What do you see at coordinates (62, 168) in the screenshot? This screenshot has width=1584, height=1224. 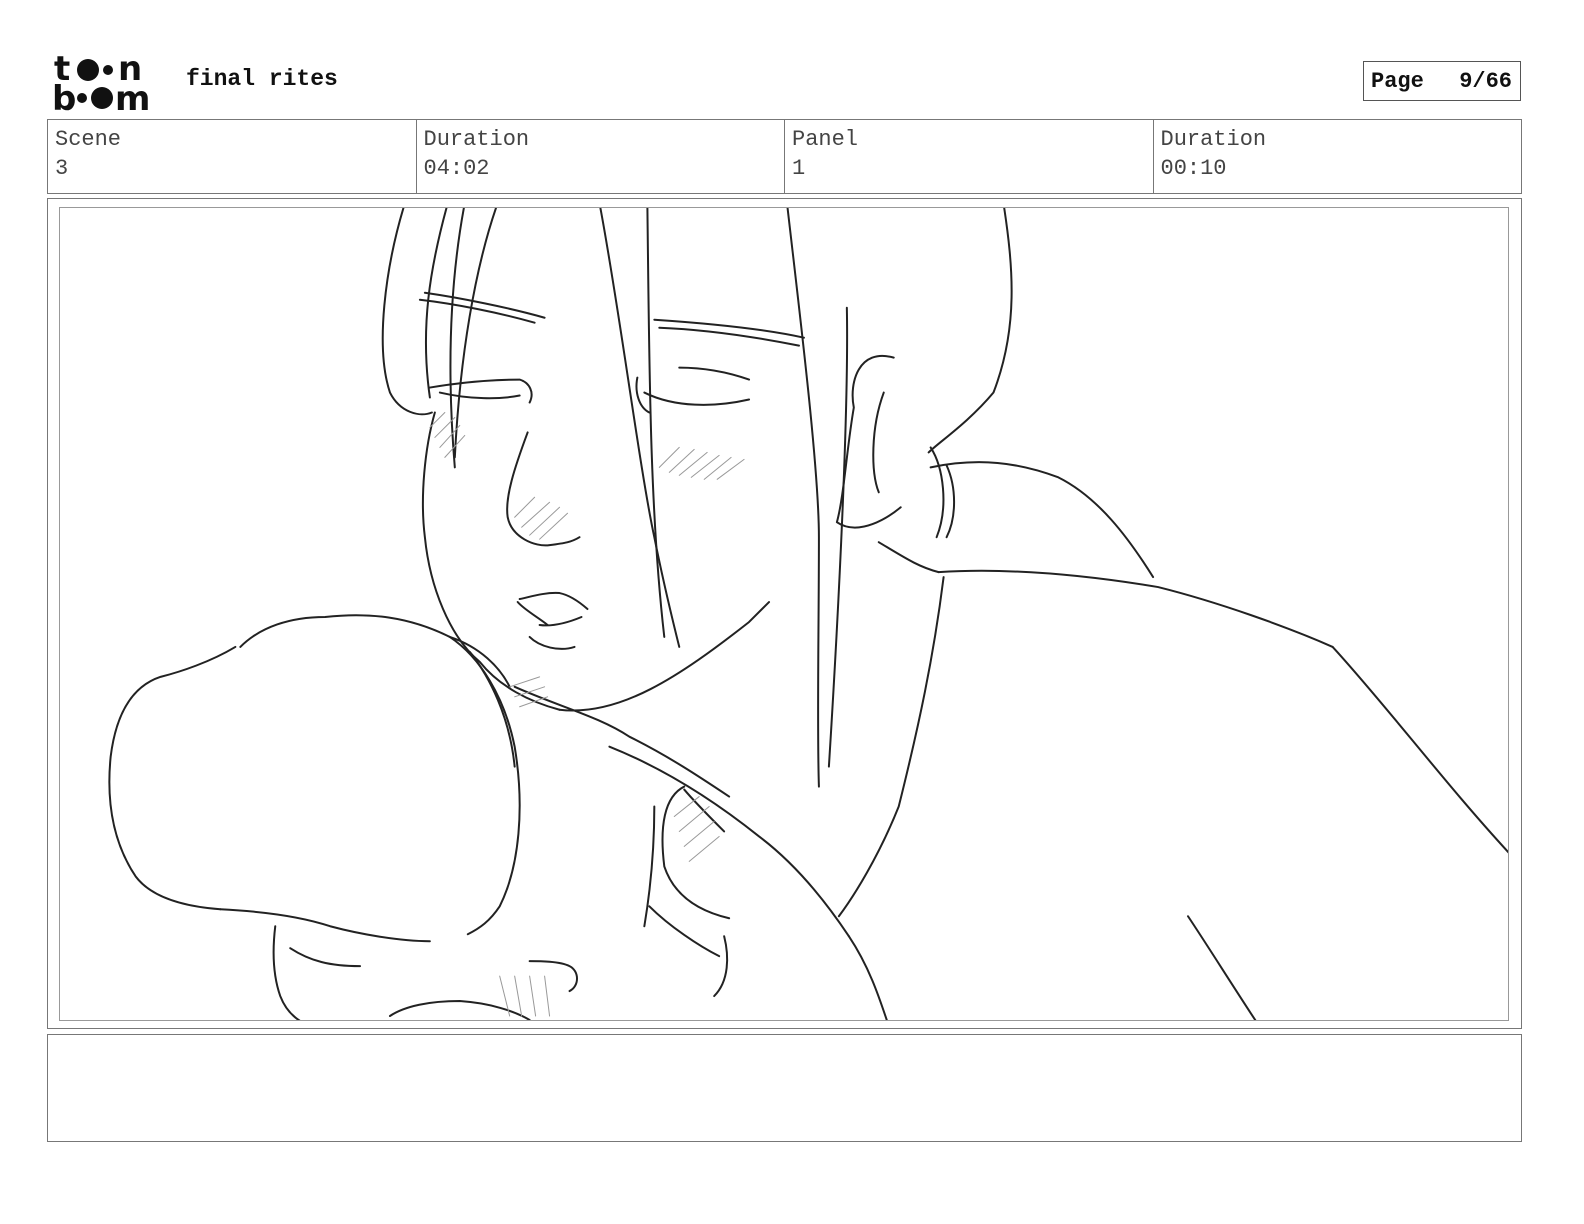 I see `scene-value: 3` at bounding box center [62, 168].